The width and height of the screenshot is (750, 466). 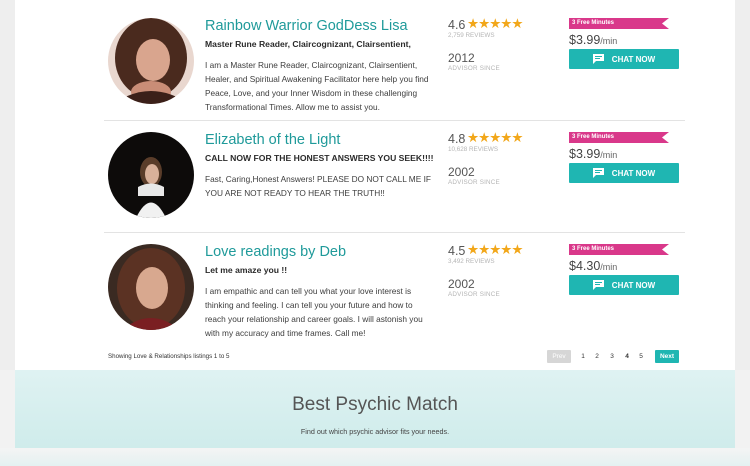 I want to click on rating-value: 4.8, so click(x=457, y=139).